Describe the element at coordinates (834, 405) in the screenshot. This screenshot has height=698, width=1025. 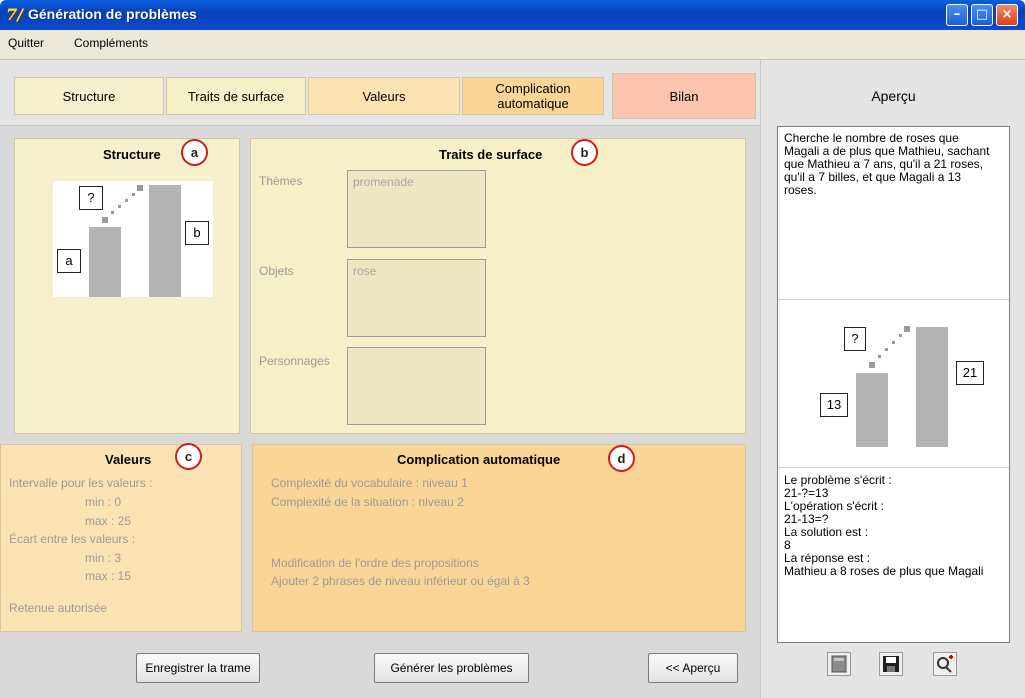
I see `preview-label-13: 13` at that location.